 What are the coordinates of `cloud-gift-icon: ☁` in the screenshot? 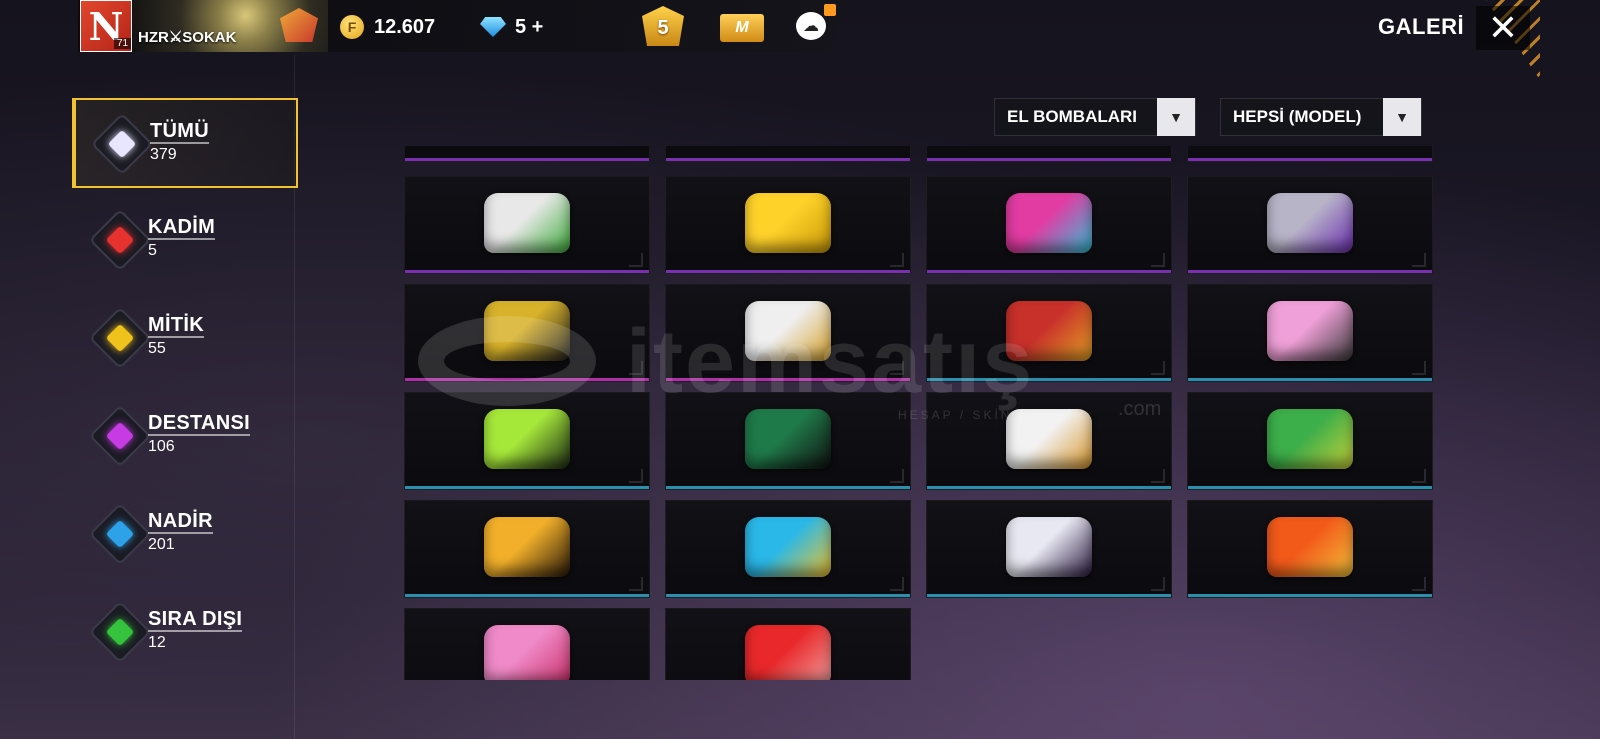 It's located at (811, 26).